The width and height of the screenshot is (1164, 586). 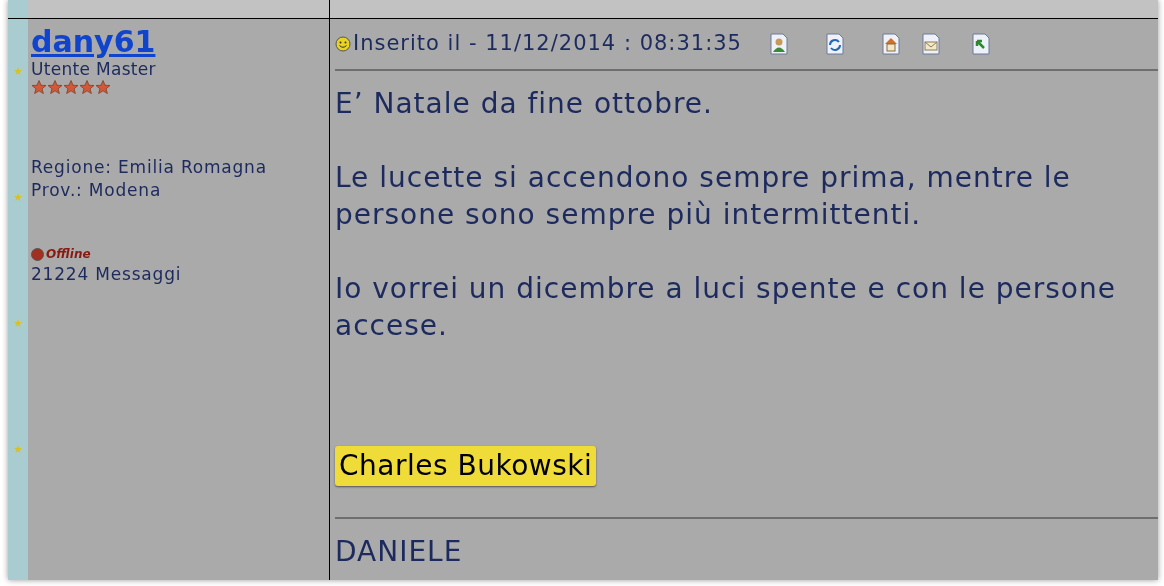 I want to click on post-paragraph: E’ Natale da fine ottobre., so click(x=524, y=104).